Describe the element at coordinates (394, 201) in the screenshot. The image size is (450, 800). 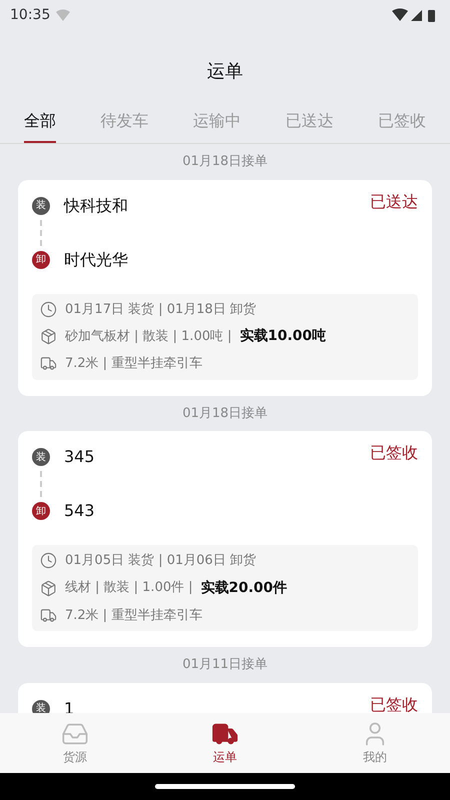
I see `status-label: 已送达` at that location.